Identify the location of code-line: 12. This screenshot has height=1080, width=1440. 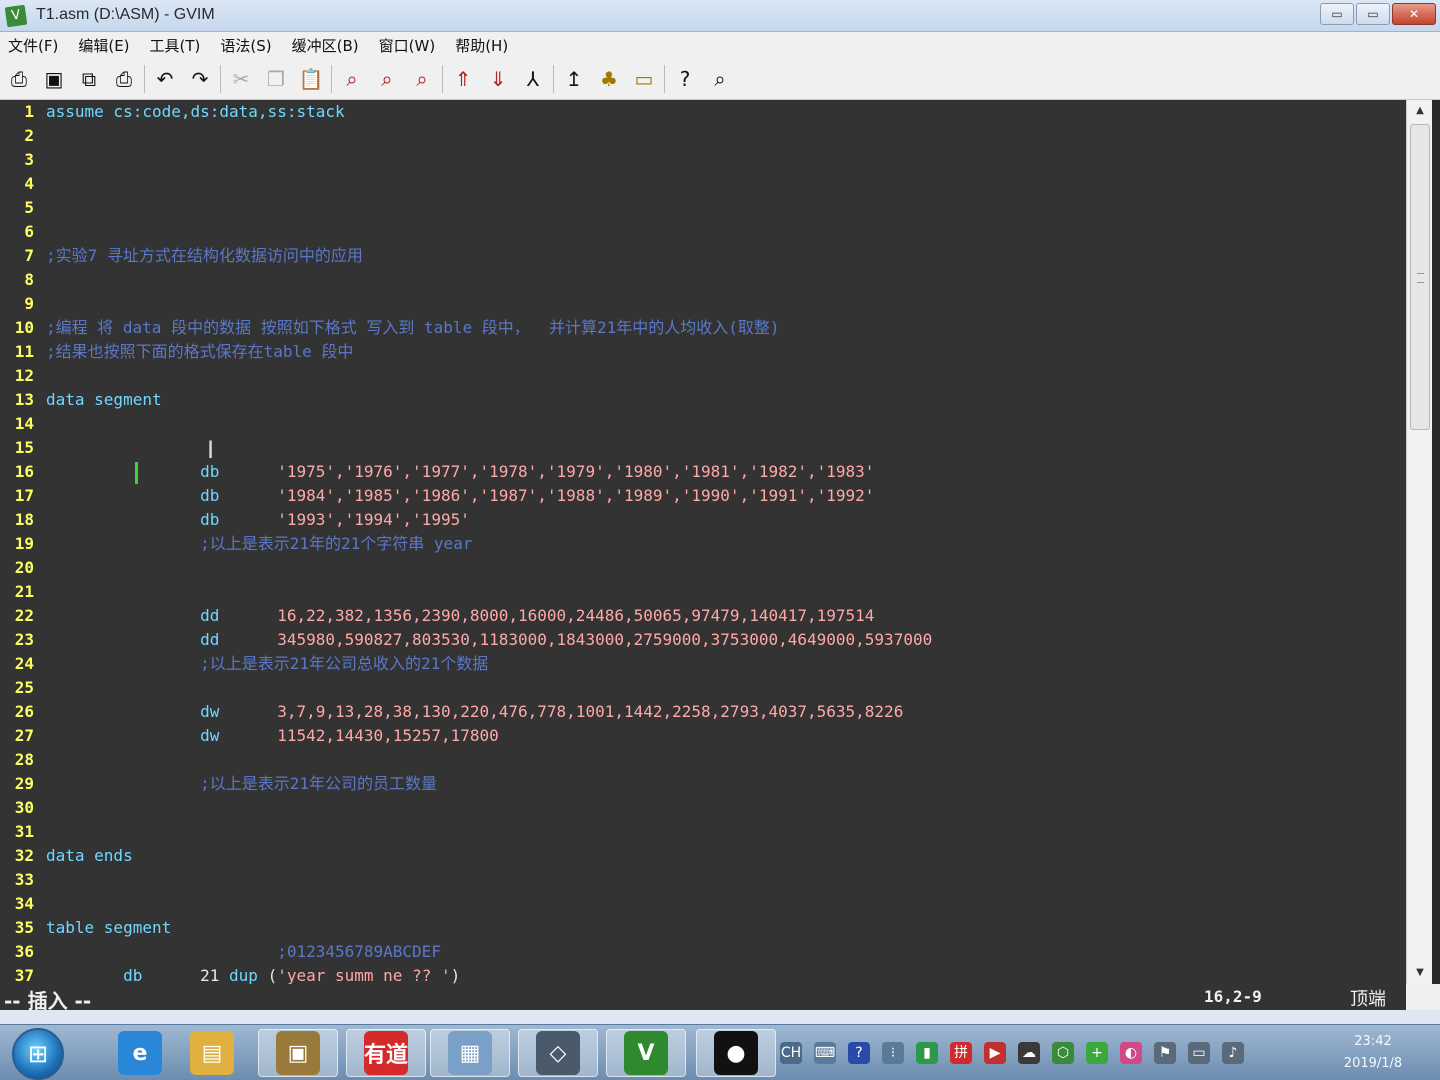
(703, 376).